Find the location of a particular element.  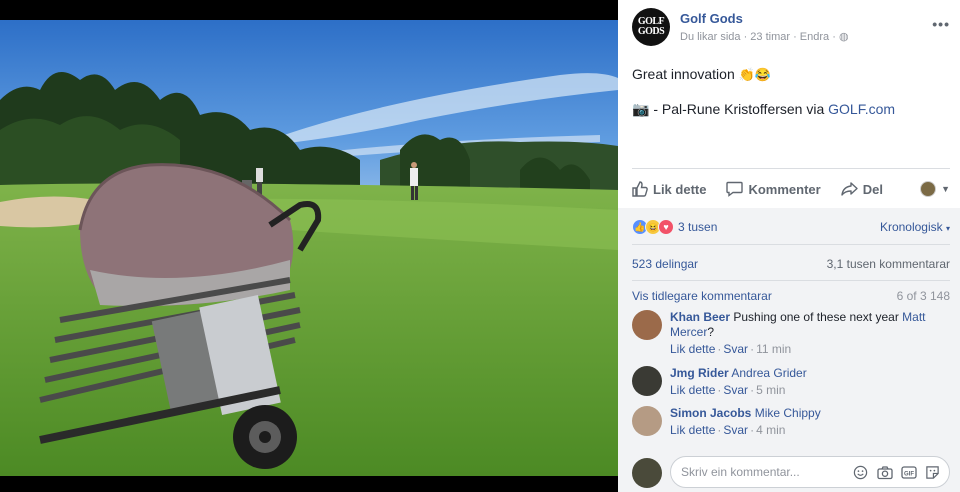

svg-text: GIF is located at coordinates (909, 474).